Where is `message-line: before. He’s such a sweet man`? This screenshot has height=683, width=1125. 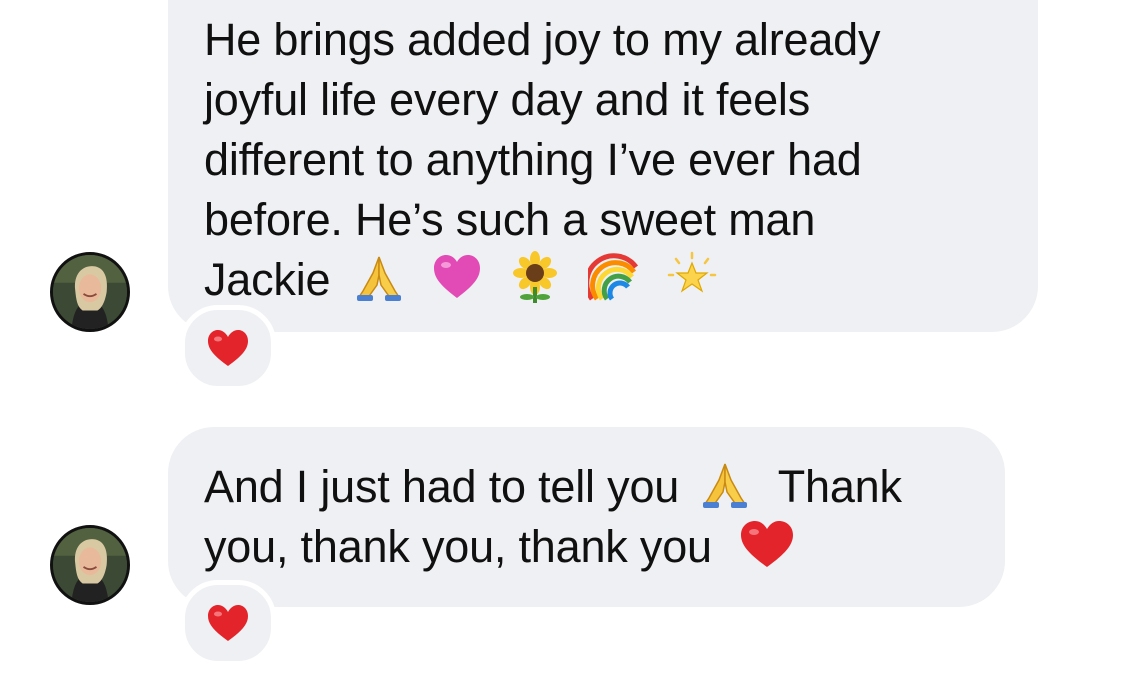 message-line: before. He’s such a sweet man is located at coordinates (510, 219).